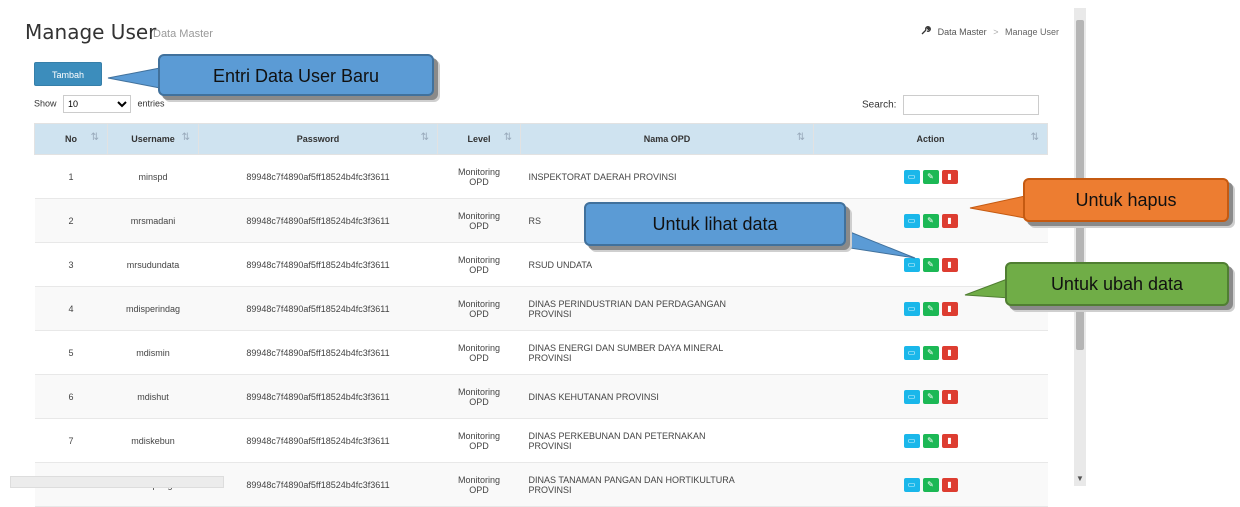 Image resolution: width=1240 pixels, height=507 pixels. Describe the element at coordinates (997, 207) in the screenshot. I see `callout-pointer-delete` at that location.